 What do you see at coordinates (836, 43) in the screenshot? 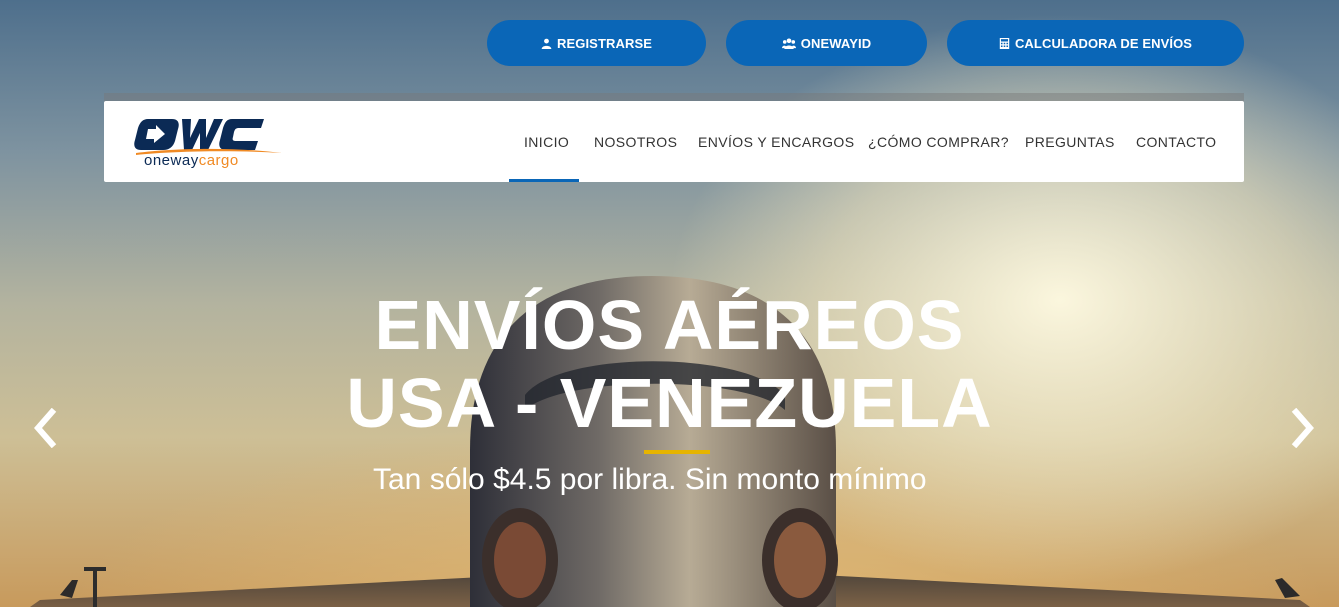
I see `onewayid-label: ONEWAYID` at bounding box center [836, 43].